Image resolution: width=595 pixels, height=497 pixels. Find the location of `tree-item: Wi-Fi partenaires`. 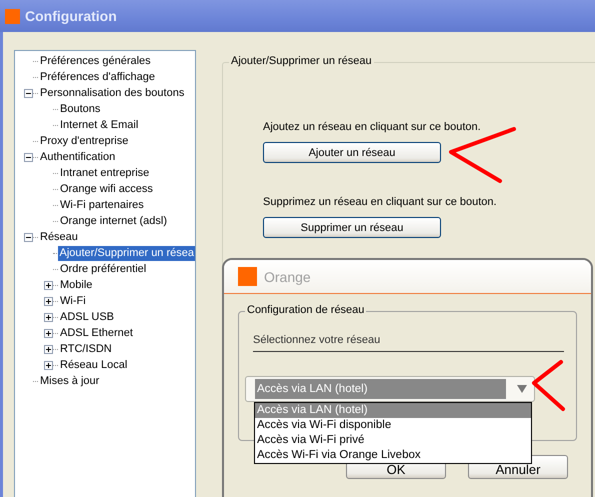

tree-item: Wi-Fi partenaires is located at coordinates (102, 205).